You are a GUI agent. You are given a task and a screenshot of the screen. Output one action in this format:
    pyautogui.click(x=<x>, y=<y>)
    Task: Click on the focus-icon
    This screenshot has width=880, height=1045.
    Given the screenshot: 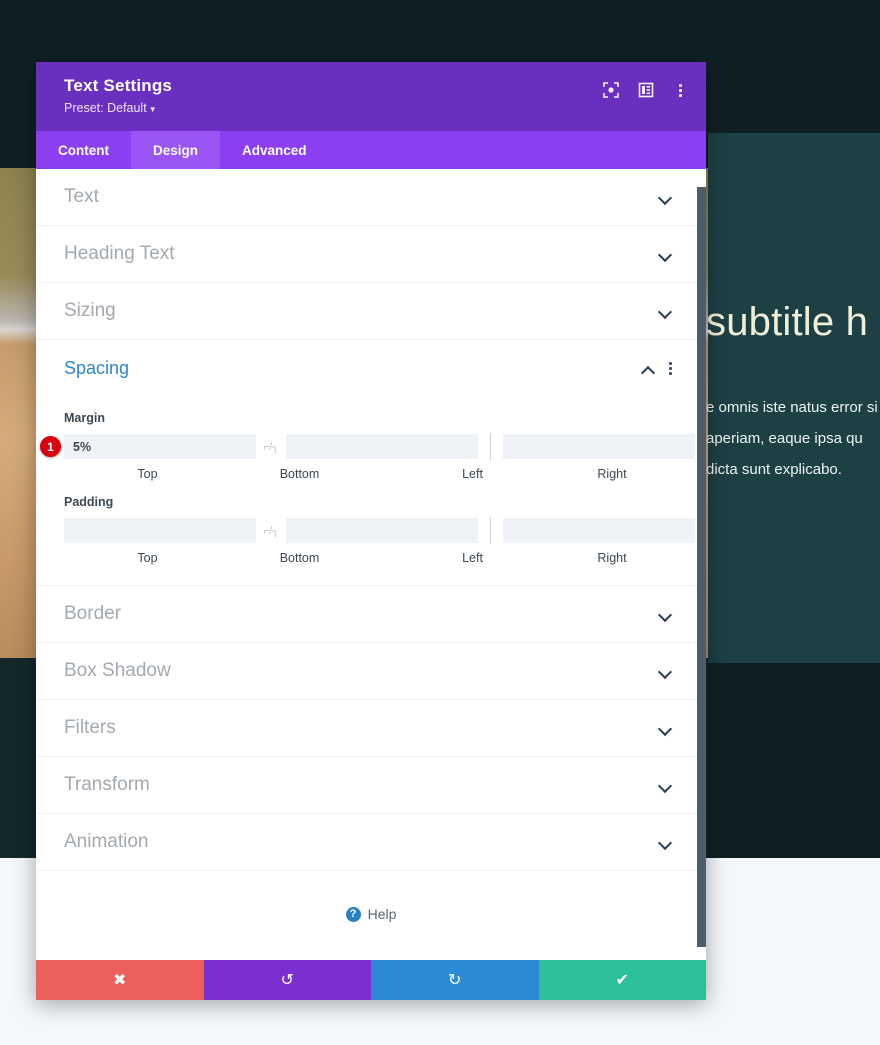 What is the action you would take?
    pyautogui.click(x=611, y=90)
    